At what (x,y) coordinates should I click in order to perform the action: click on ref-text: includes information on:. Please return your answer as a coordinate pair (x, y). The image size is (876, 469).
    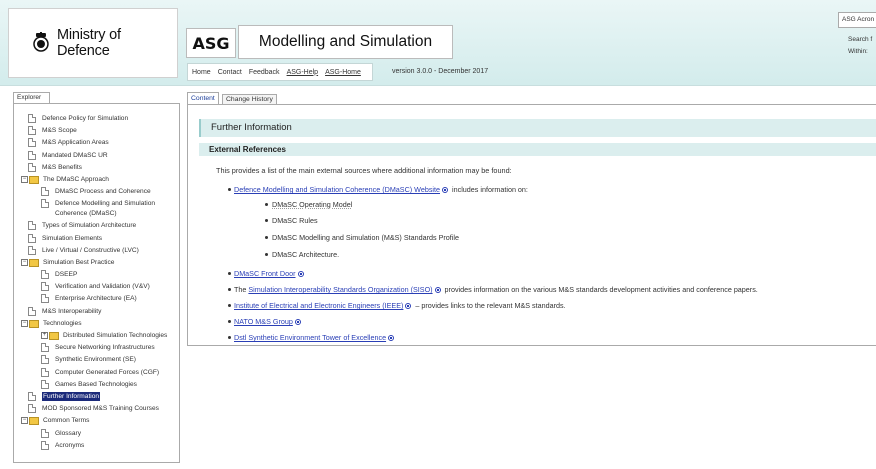
    Looking at the image, I should click on (489, 189).